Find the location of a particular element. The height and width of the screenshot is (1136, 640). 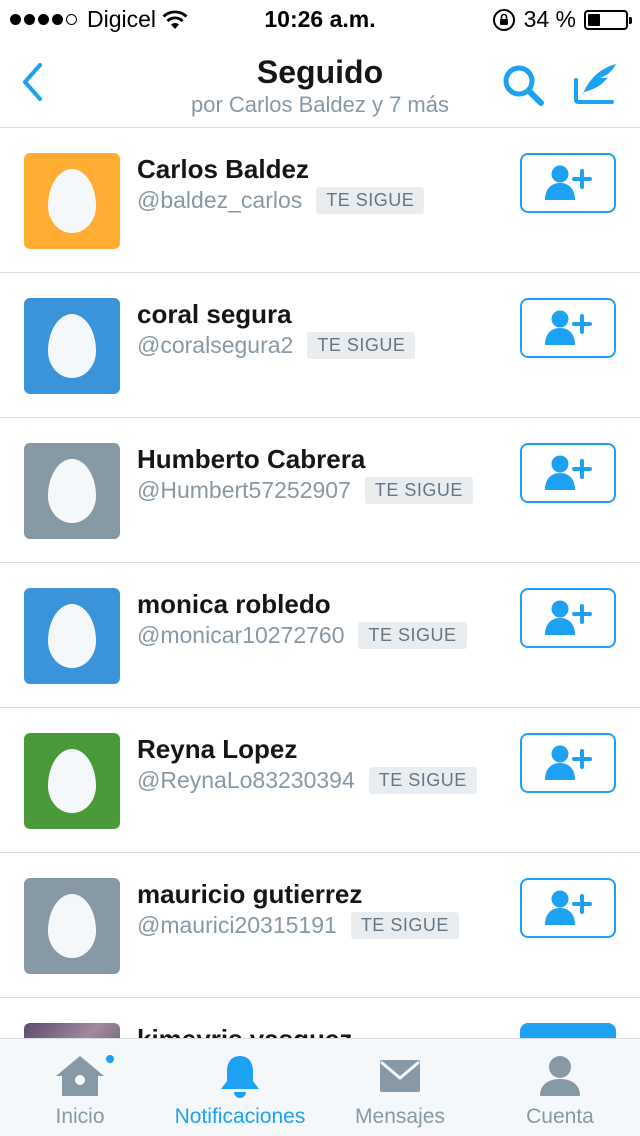

envelope-icon-wrap is located at coordinates (400, 1076).